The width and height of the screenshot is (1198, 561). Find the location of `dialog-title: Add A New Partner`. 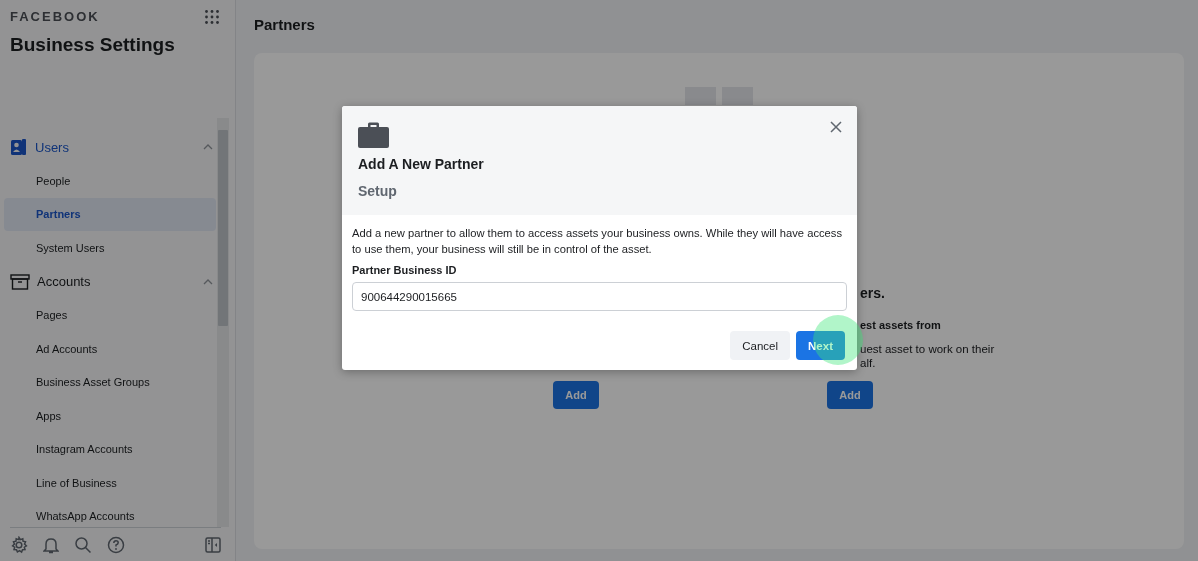

dialog-title: Add A New Partner is located at coordinates (421, 164).